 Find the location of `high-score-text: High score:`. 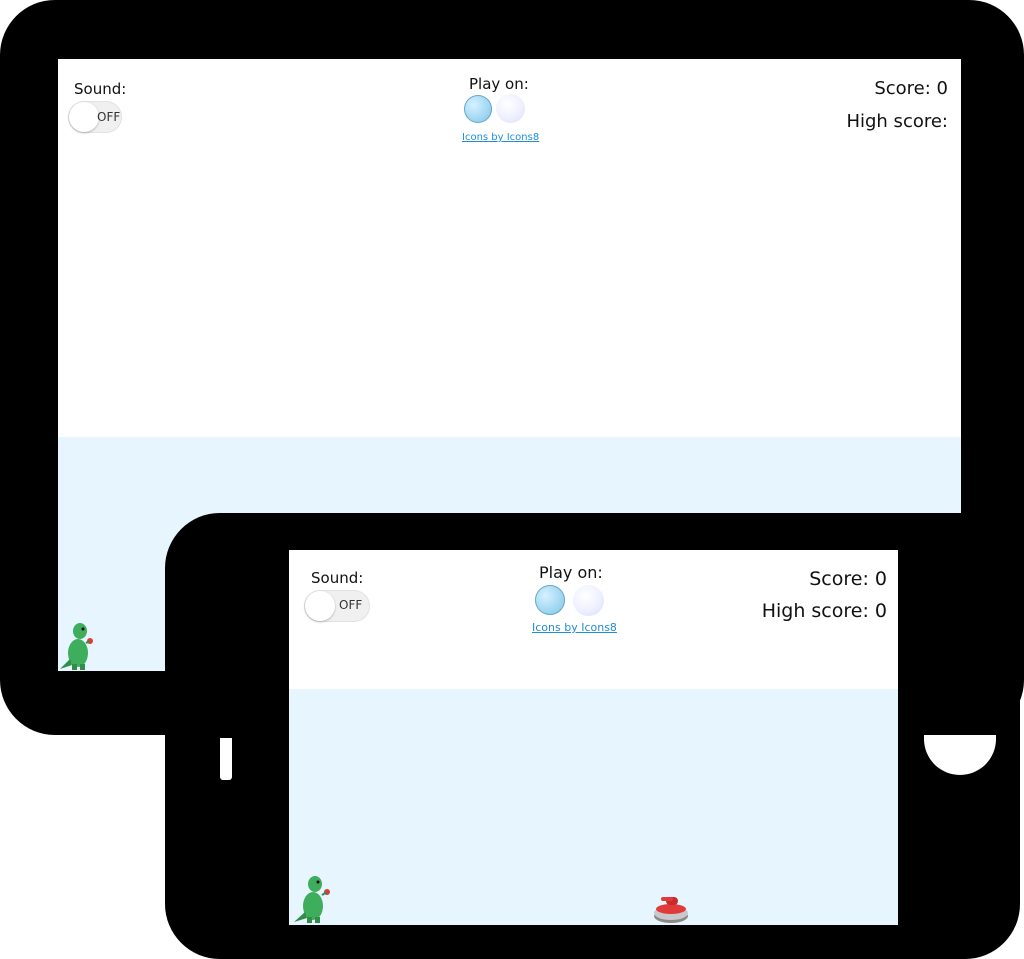

high-score-text: High score: is located at coordinates (897, 121).